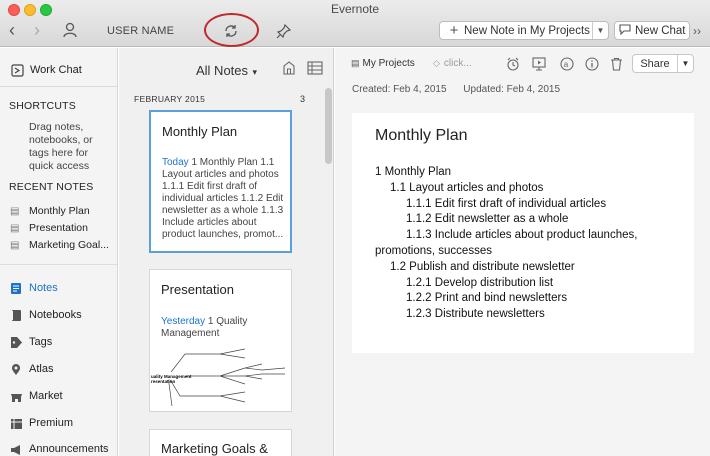 The height and width of the screenshot is (456, 710). What do you see at coordinates (475, 314) in the screenshot?
I see `note-outline-line: 1.2.3 Distribute newsletters` at bounding box center [475, 314].